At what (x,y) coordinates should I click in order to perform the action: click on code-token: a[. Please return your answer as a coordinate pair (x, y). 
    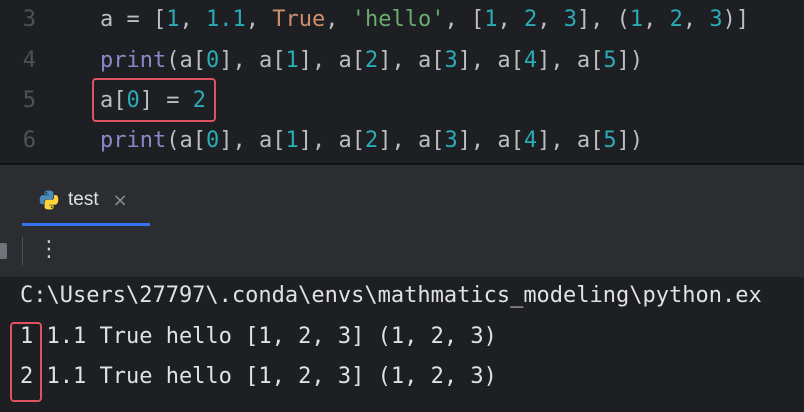
    Looking at the image, I should click on (113, 100).